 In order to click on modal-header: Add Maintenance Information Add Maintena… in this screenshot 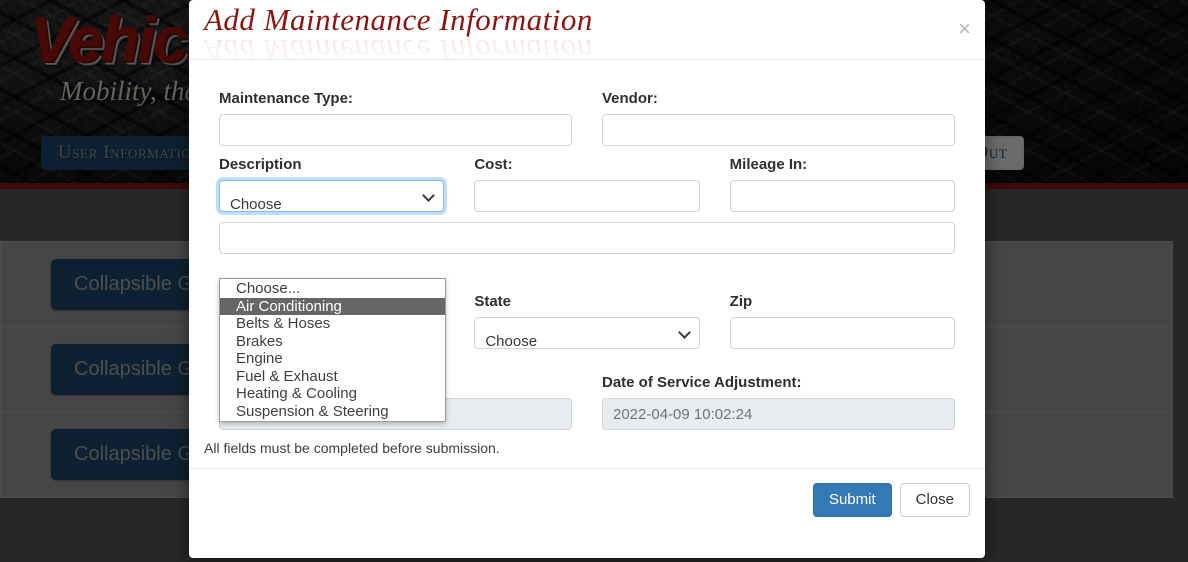, I will do `click(587, 34)`.